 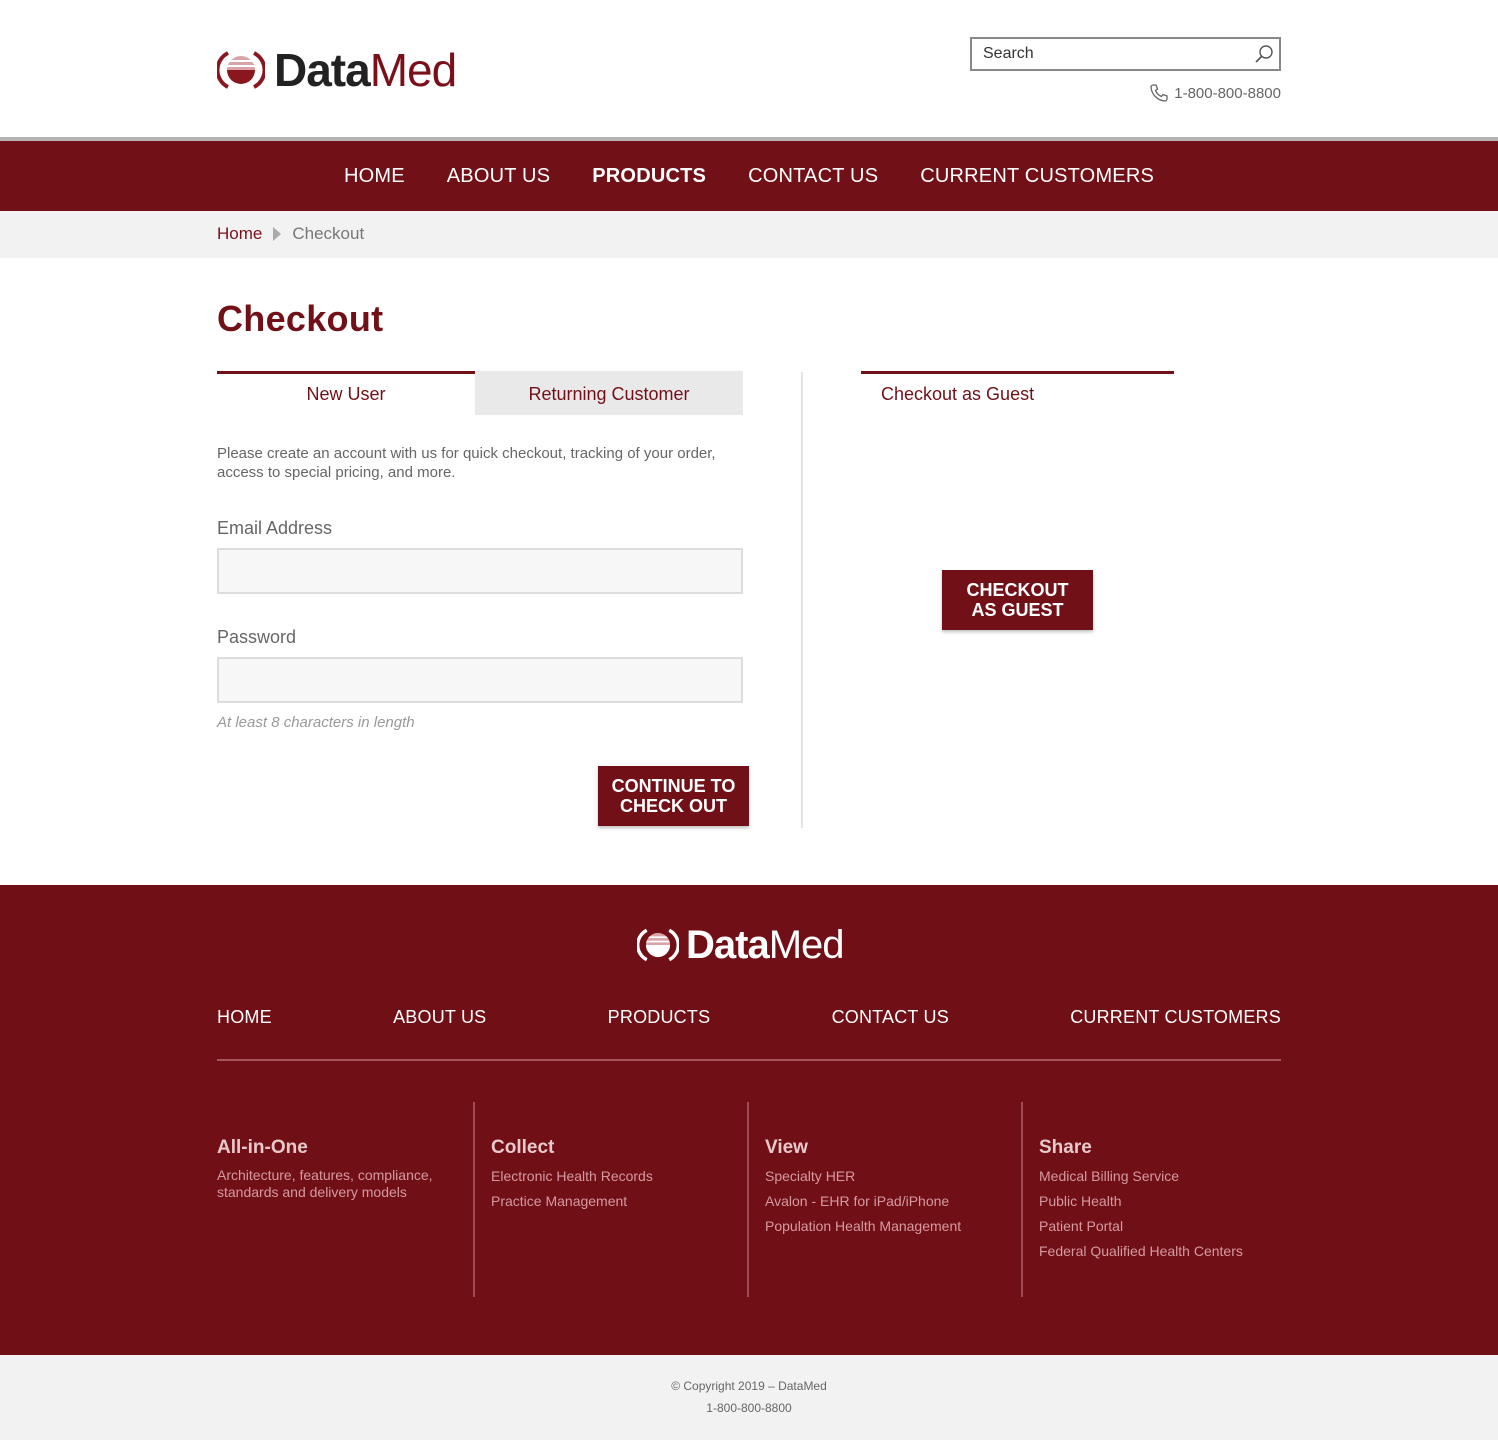 What do you see at coordinates (728, 945) in the screenshot?
I see `footer-logo-text-bold: Data` at bounding box center [728, 945].